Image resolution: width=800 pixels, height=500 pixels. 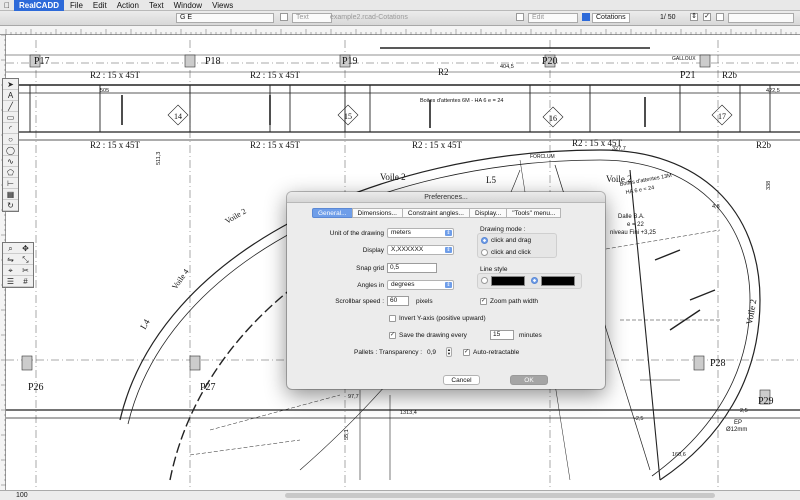 I want to click on arrow-tool-icon: ➤, so click(x=10, y=84).